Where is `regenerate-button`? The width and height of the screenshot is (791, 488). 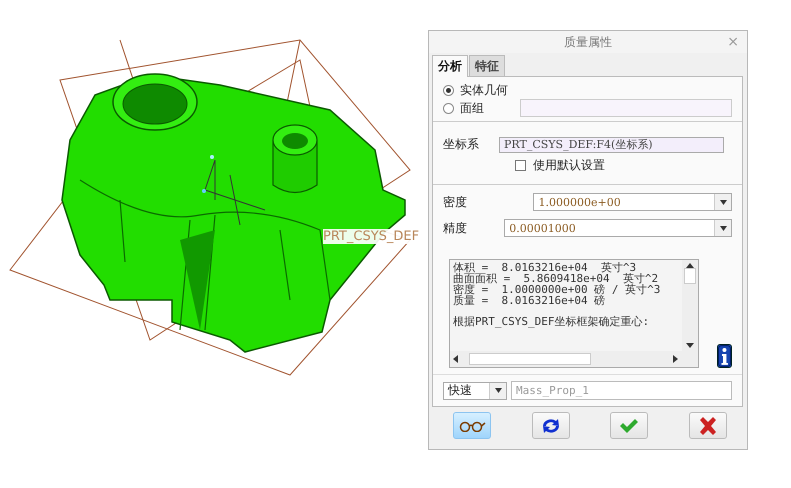
regenerate-button is located at coordinates (551, 425).